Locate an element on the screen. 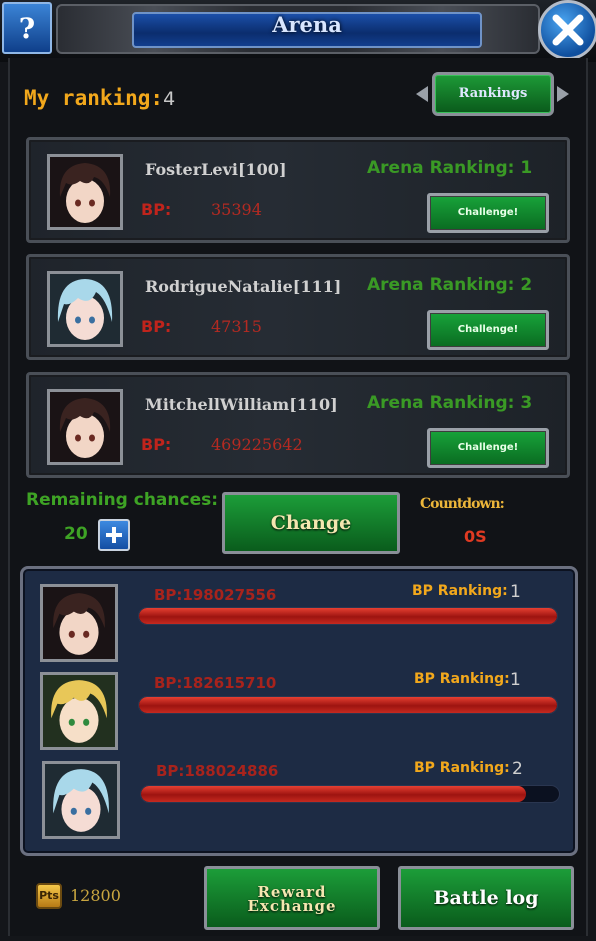 This screenshot has width=596, height=941. arena-ranking: Arena Ranking: 2 is located at coordinates (450, 285).